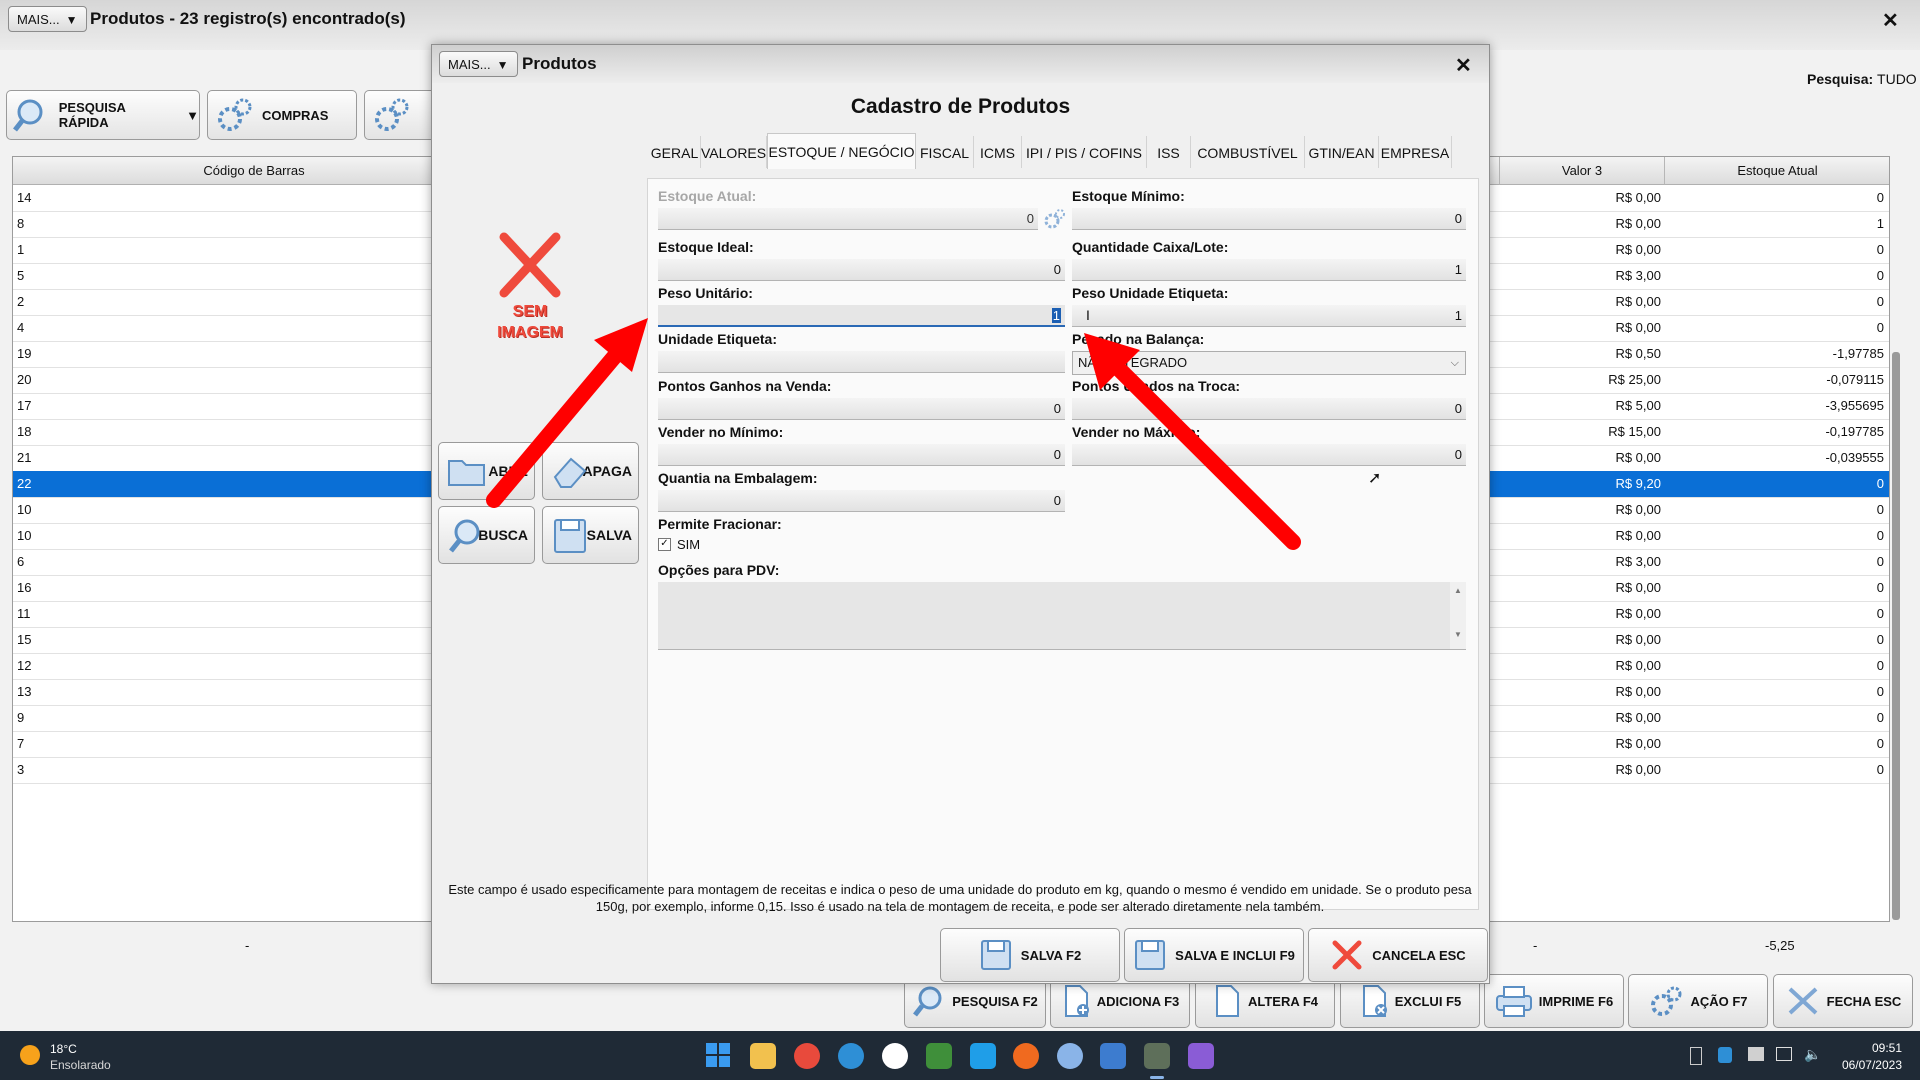 Image resolution: width=1920 pixels, height=1080 pixels. Describe the element at coordinates (1854, 405) in the screenshot. I see `cell-stock: -3,955695` at that location.